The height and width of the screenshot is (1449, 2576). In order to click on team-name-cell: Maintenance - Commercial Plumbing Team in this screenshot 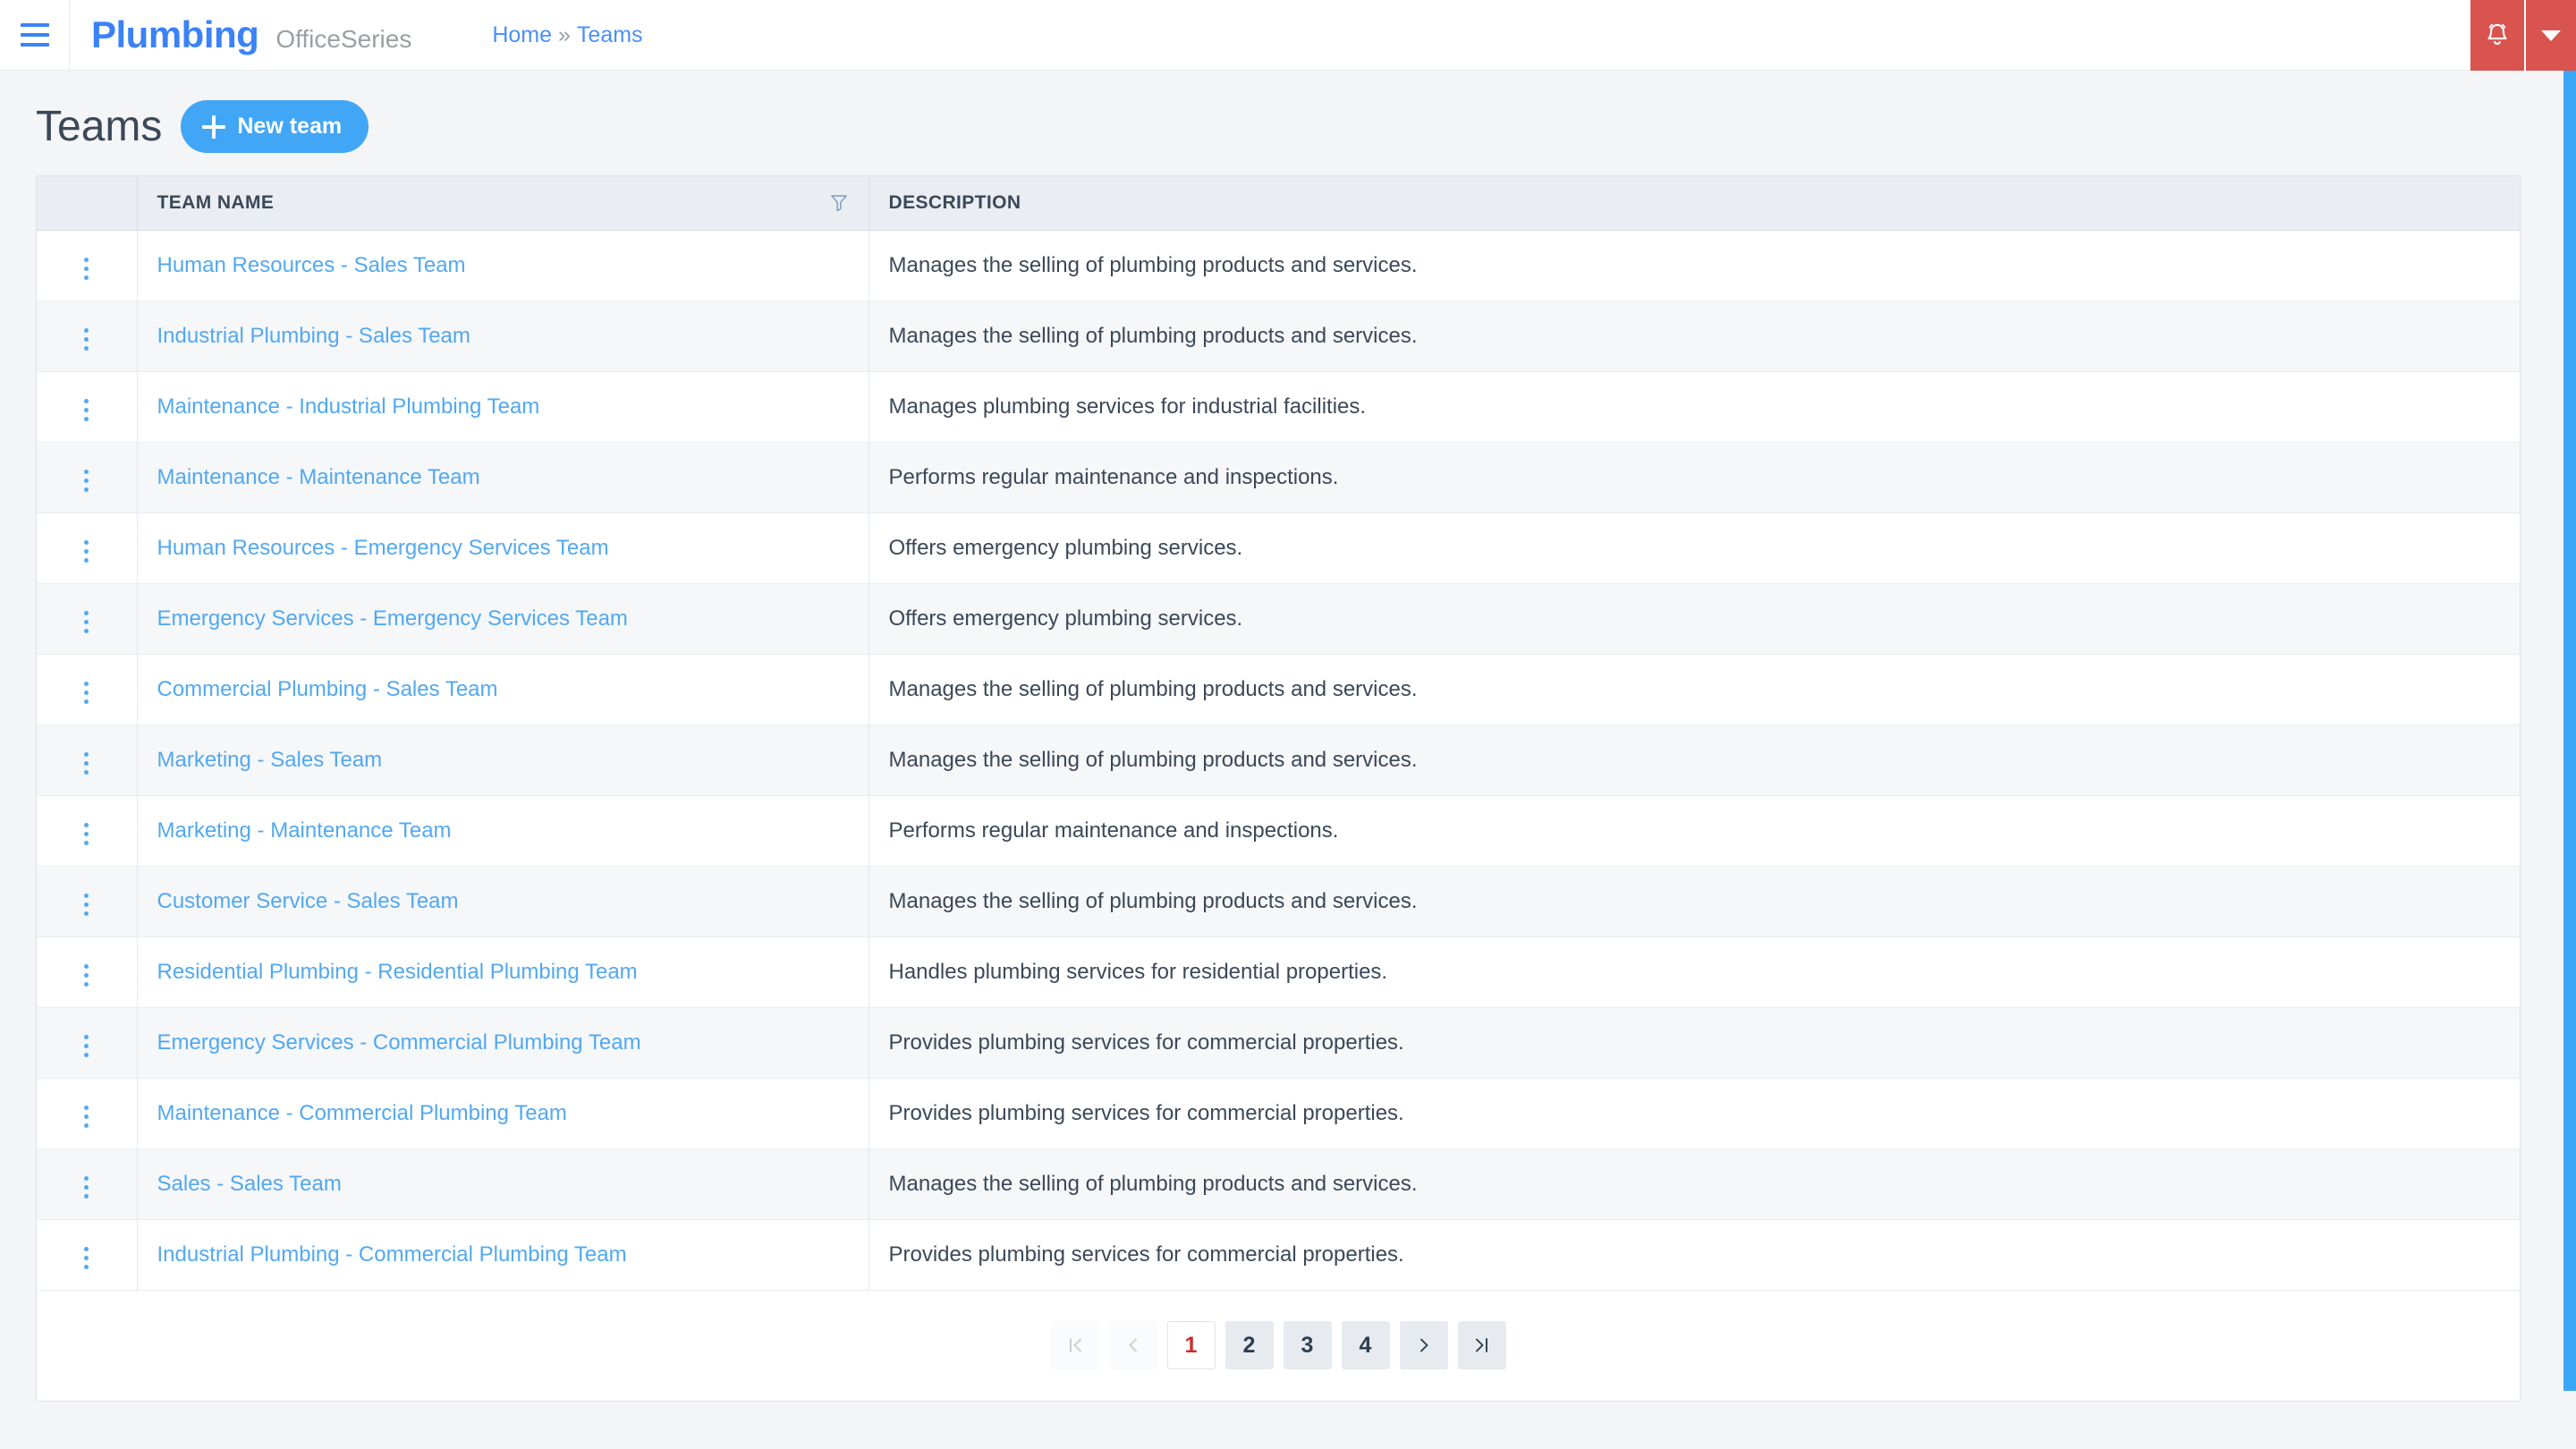, I will do `click(503, 1113)`.